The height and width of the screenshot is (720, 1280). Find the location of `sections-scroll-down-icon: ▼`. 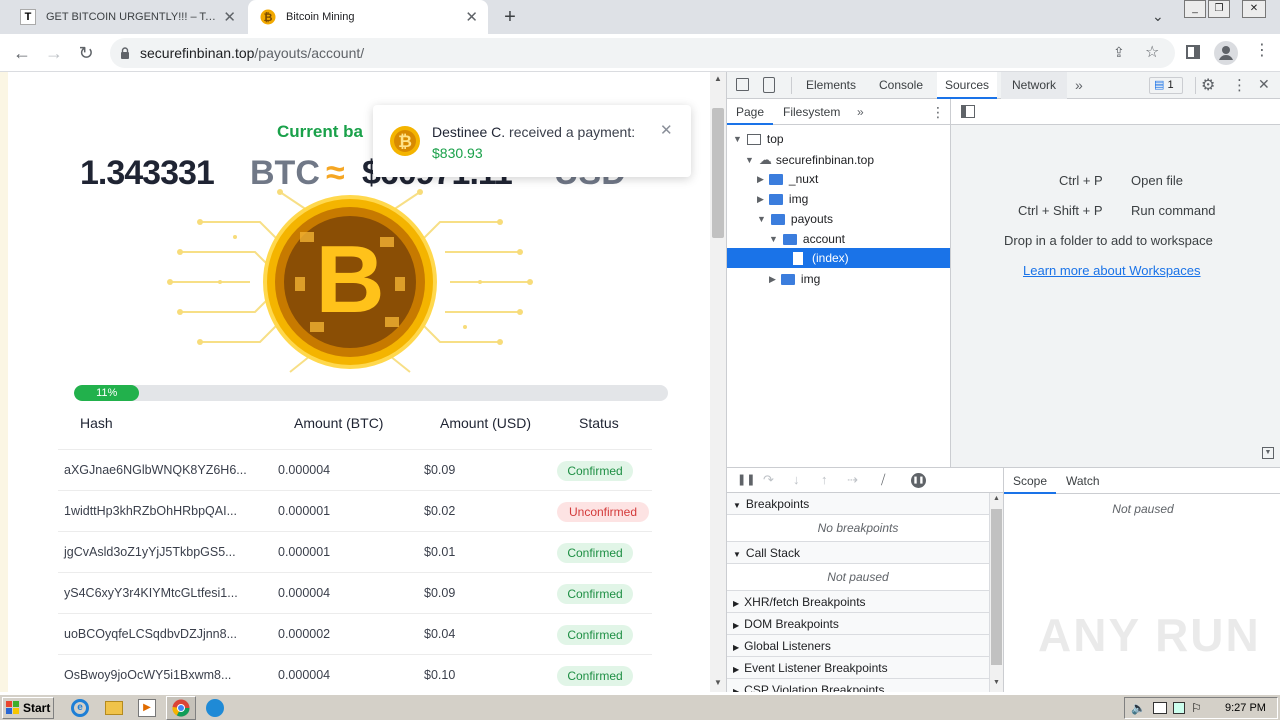

sections-scroll-down-icon: ▼ is located at coordinates (996, 682).